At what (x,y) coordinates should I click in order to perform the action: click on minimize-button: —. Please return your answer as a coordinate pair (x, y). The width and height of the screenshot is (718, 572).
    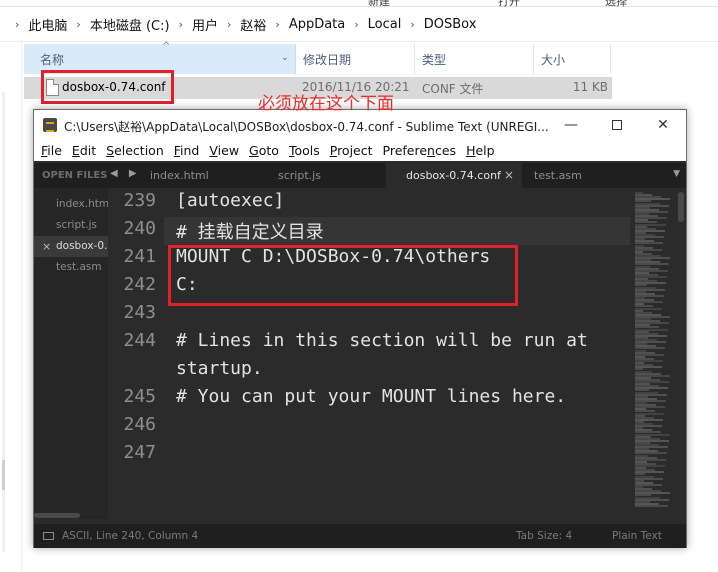
    Looking at the image, I should click on (571, 125).